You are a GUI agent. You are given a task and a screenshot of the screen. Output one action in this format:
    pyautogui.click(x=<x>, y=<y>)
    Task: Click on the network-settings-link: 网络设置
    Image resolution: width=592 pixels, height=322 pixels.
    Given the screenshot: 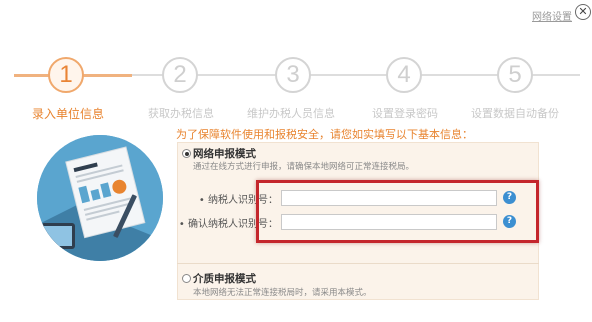 What is the action you would take?
    pyautogui.click(x=552, y=15)
    